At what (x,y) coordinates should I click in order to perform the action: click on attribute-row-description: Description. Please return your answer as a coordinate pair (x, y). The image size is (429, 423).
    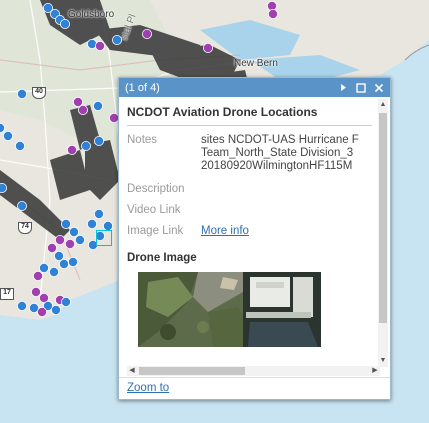
    Looking at the image, I should click on (243, 186).